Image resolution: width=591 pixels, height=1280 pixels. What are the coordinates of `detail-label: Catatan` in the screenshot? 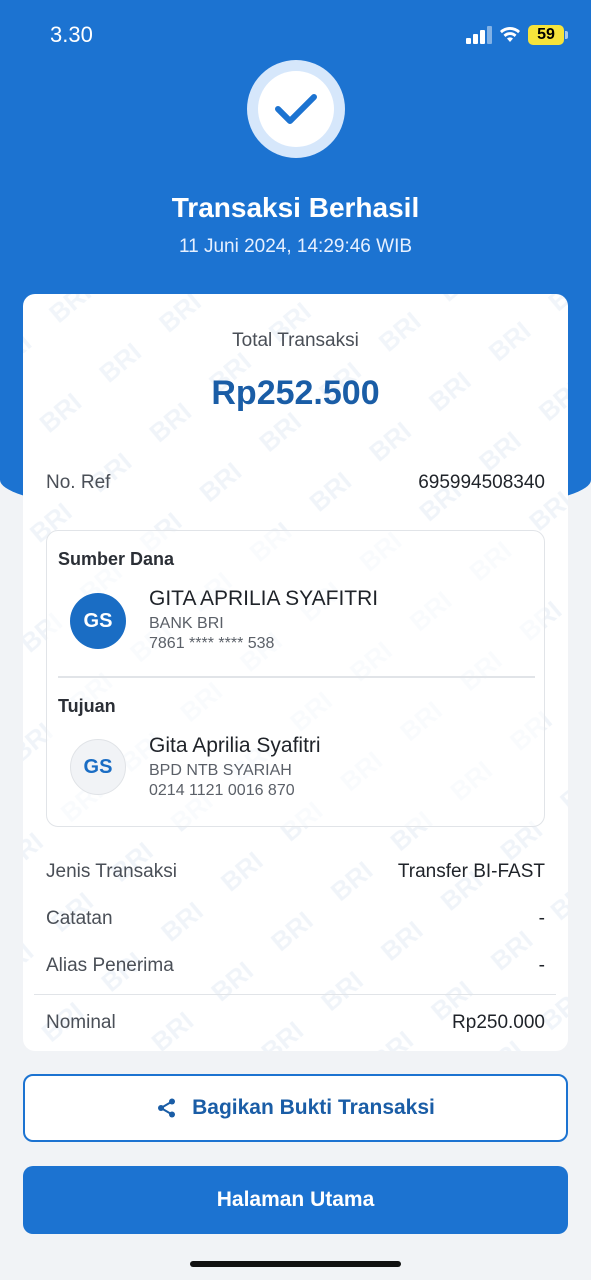 It's located at (79, 918).